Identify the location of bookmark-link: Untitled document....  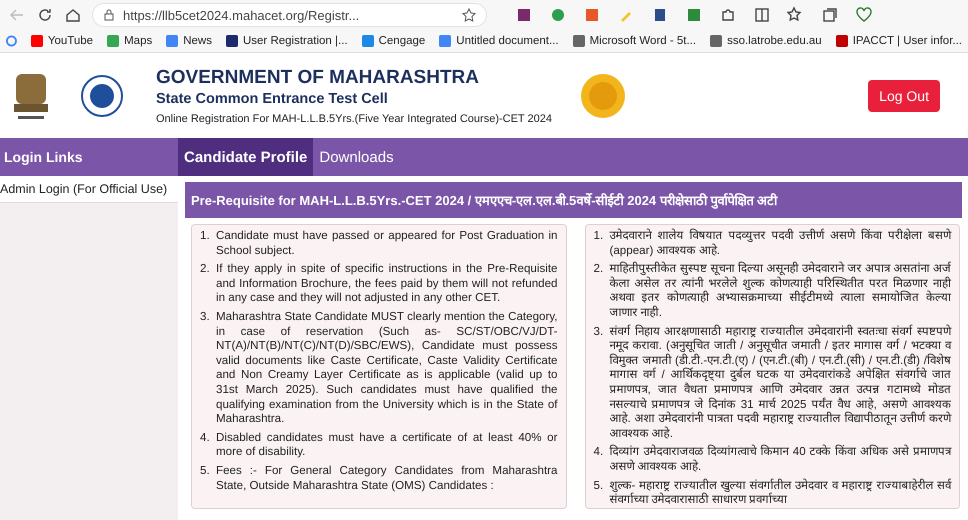
(507, 41).